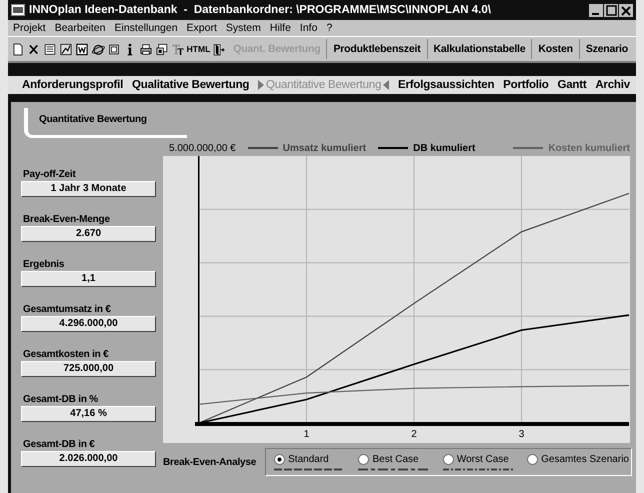  What do you see at coordinates (80, 28) in the screenshot?
I see `menu-item: Bearbeiten` at bounding box center [80, 28].